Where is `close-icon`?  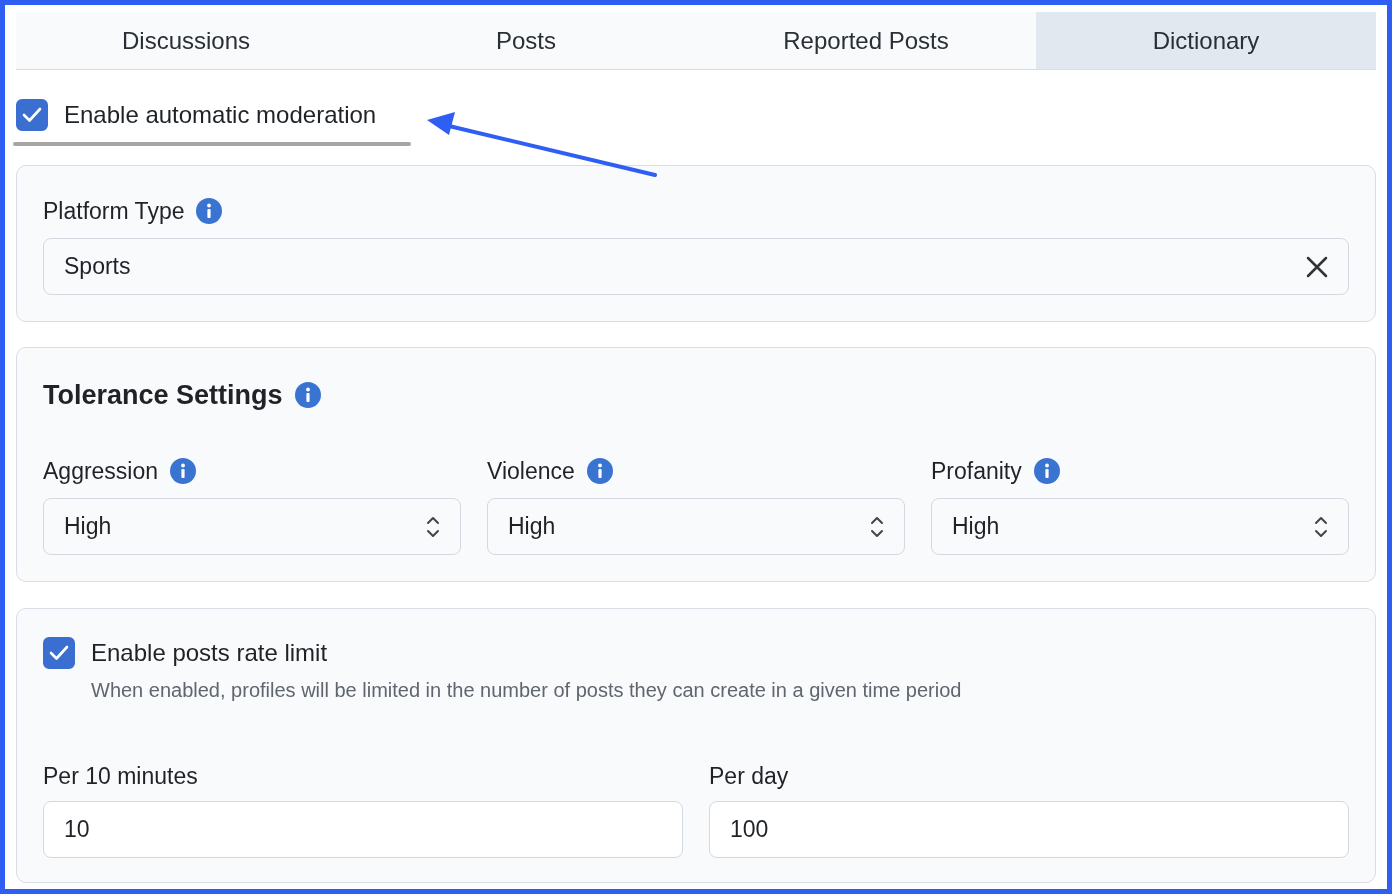 close-icon is located at coordinates (1317, 266).